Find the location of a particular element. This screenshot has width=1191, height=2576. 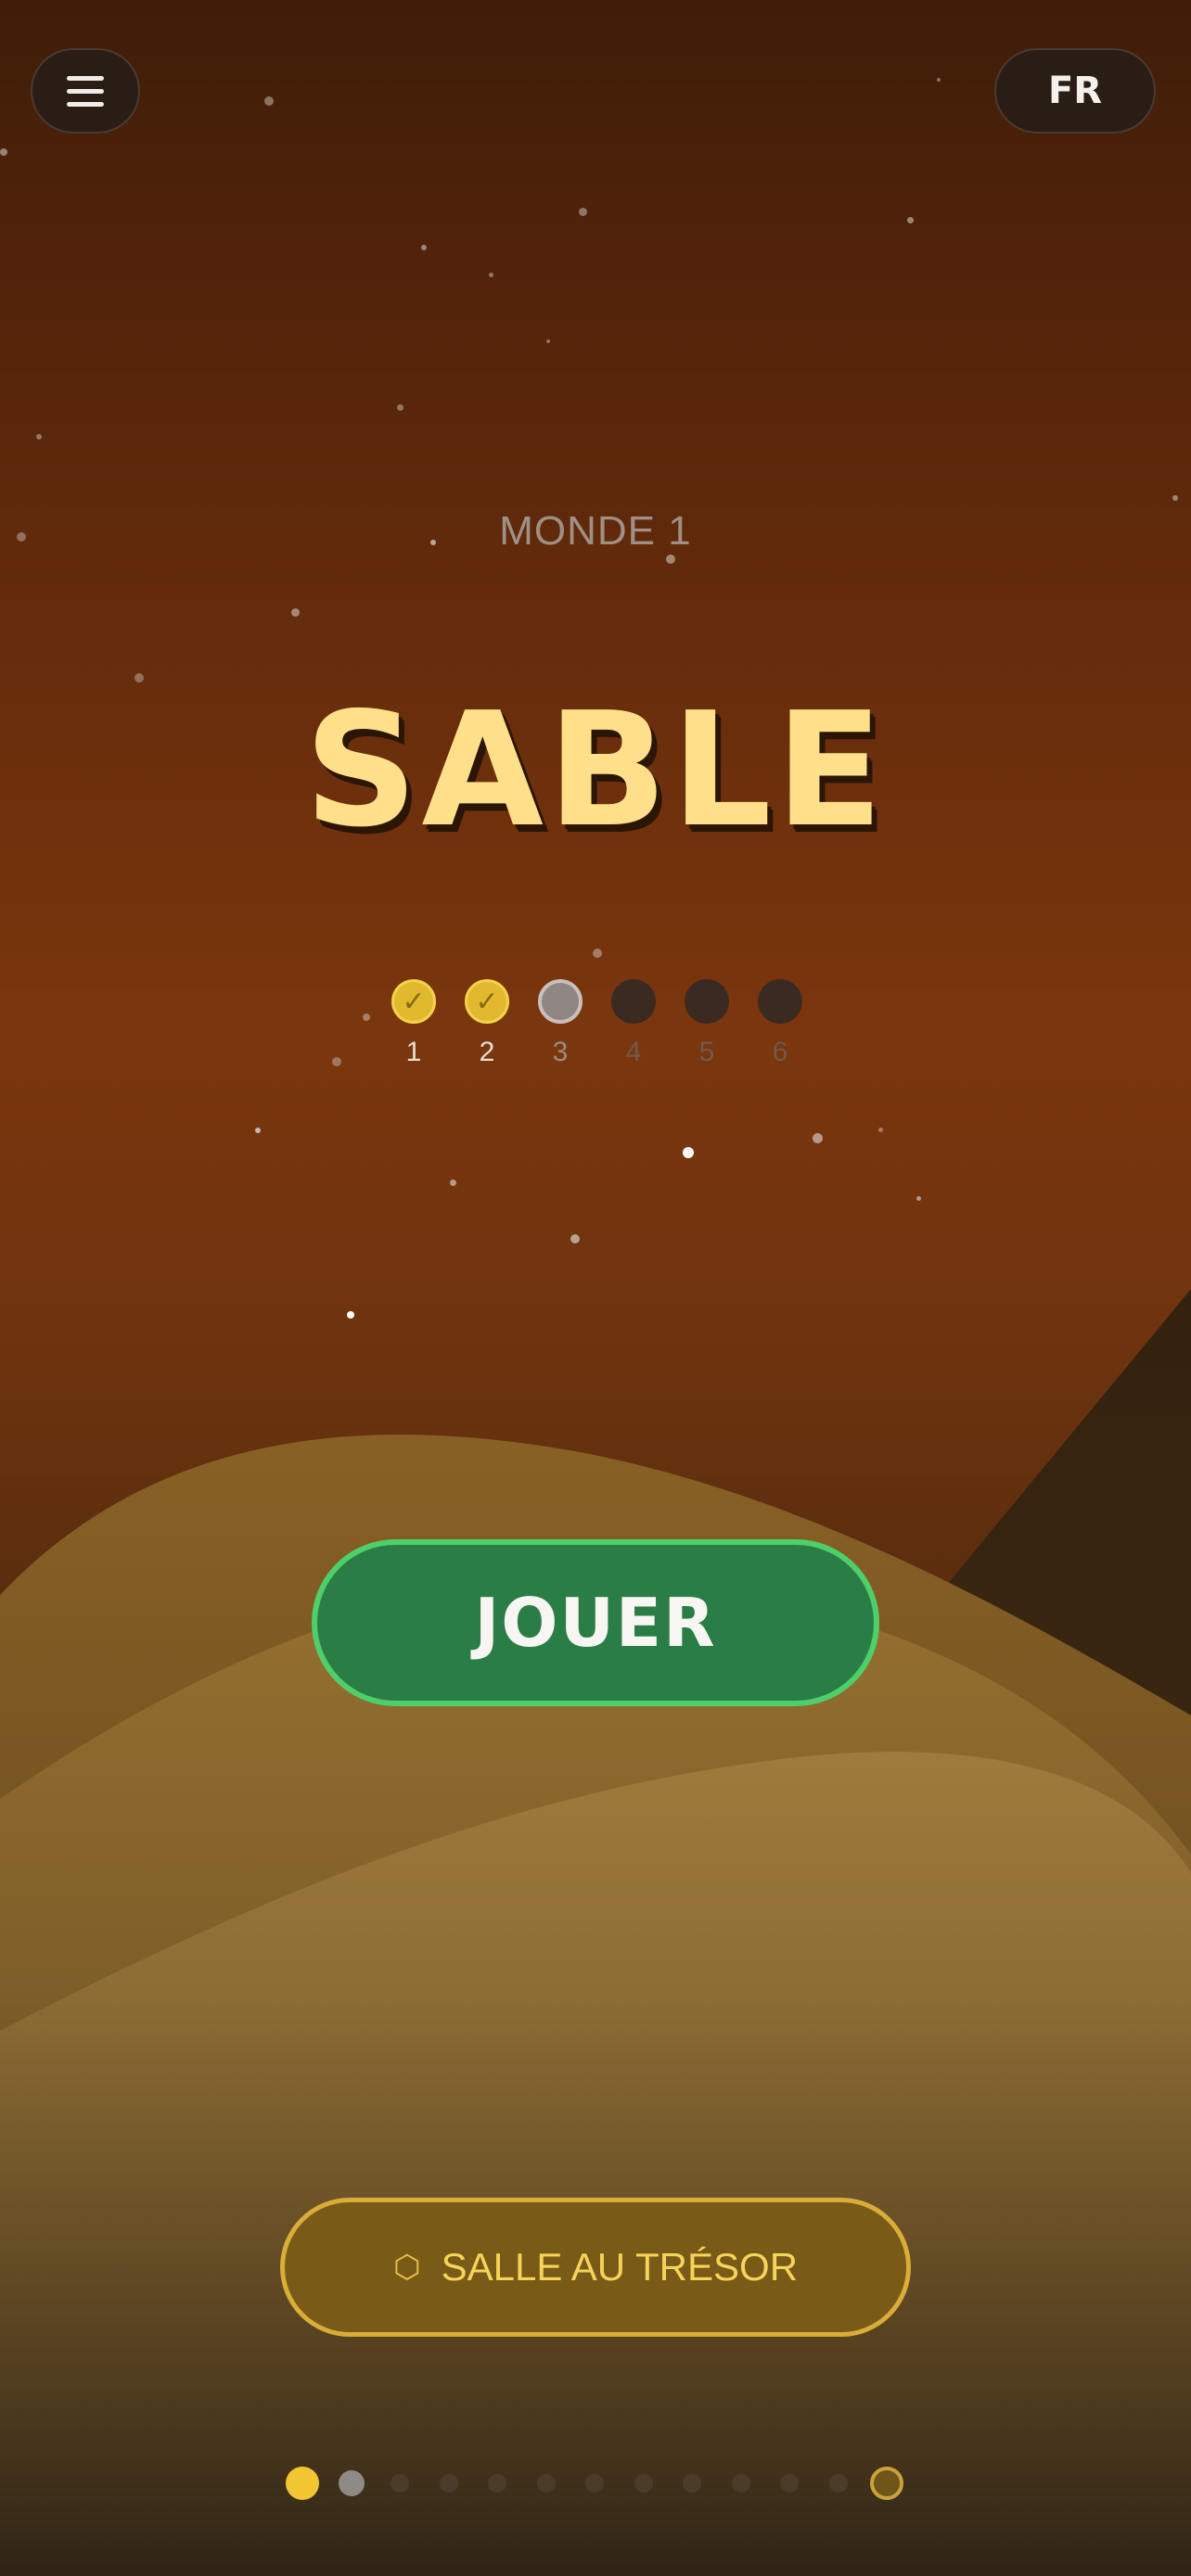

level-number: 3 is located at coordinates (560, 1052).